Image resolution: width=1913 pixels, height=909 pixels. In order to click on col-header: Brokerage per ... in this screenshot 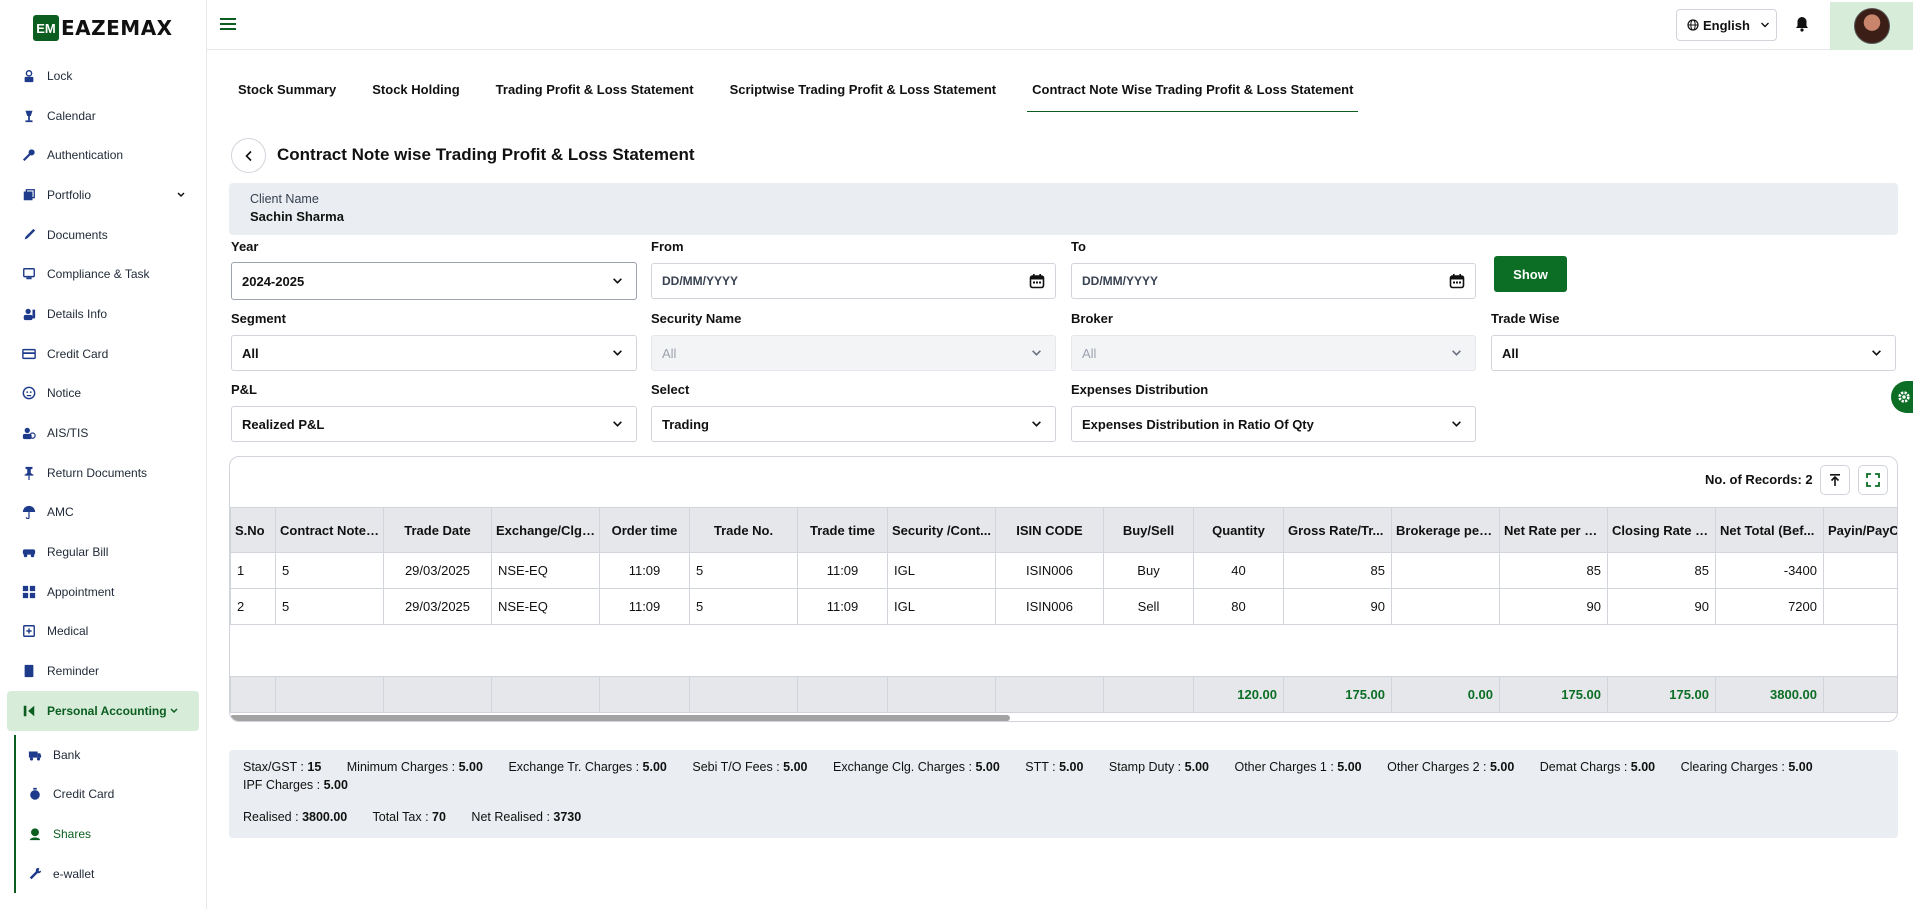, I will do `click(1445, 530)`.